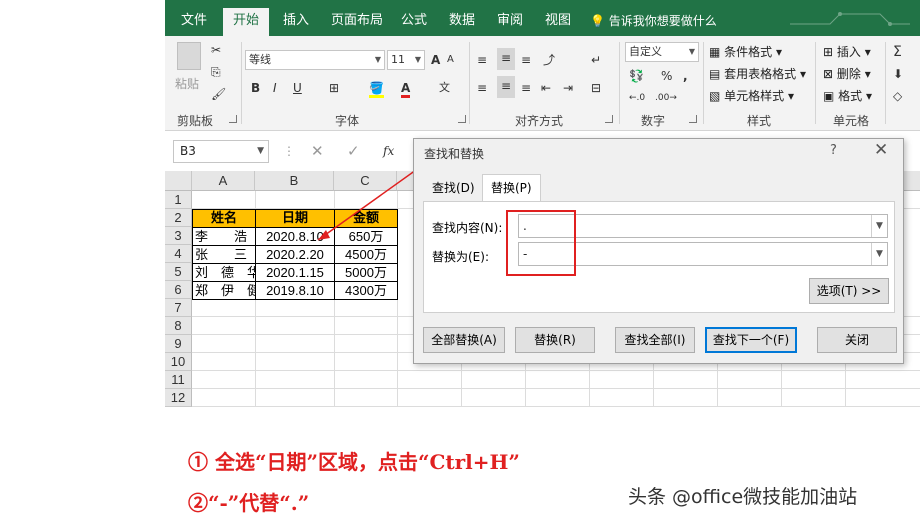 The width and height of the screenshot is (920, 521). Describe the element at coordinates (414, 22) in the screenshot. I see `tab-formulas: 公式` at that location.